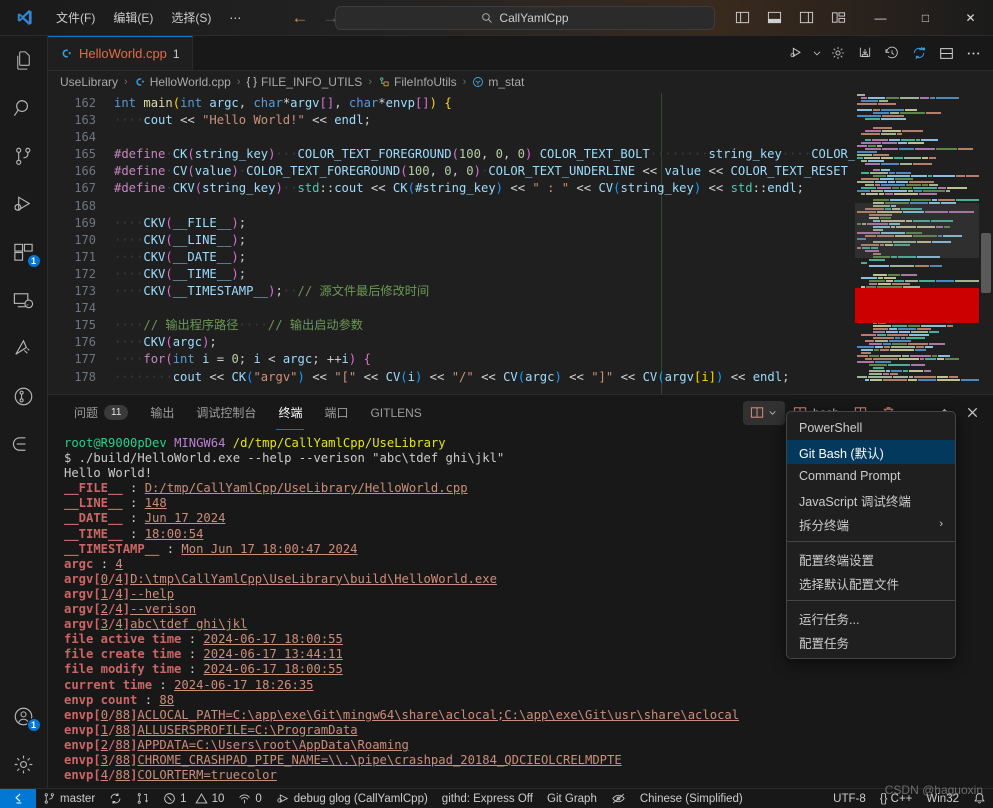  What do you see at coordinates (925, 18) in the screenshot?
I see `window-maximize-button: □` at bounding box center [925, 18].